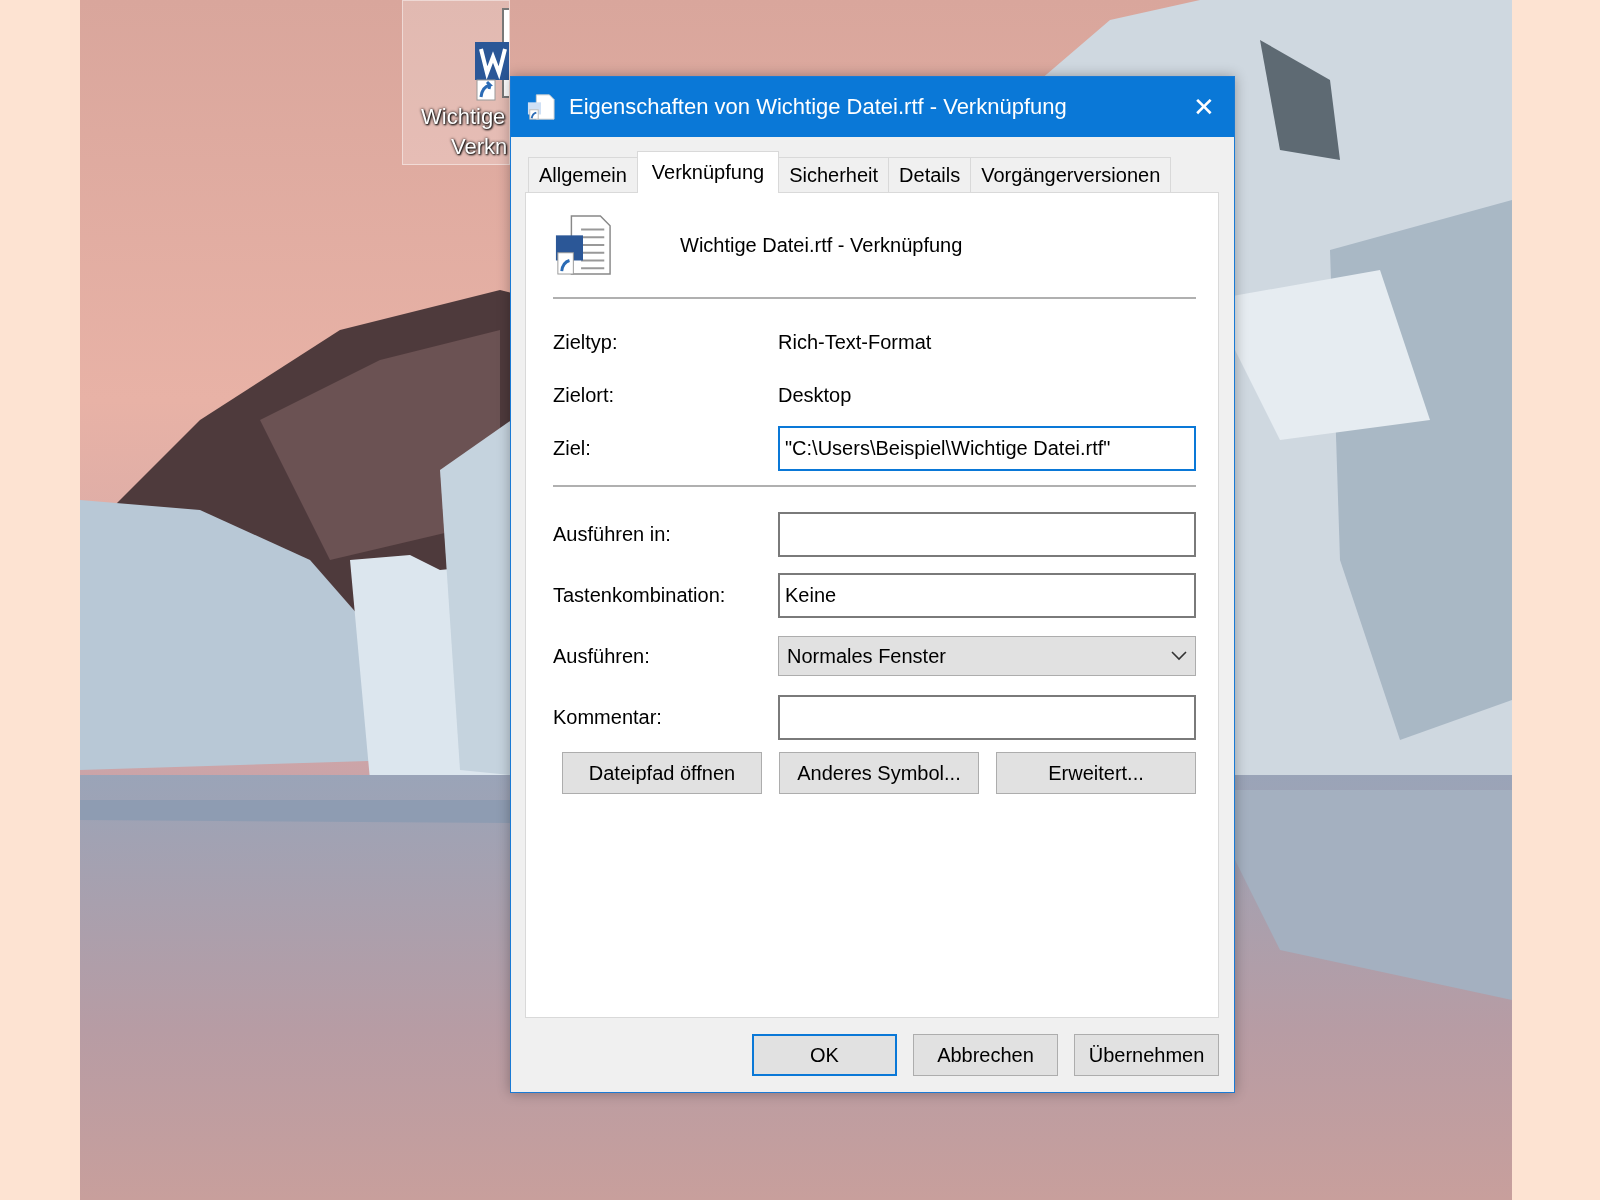  What do you see at coordinates (824, 1055) in the screenshot?
I see `dialog-button: OK` at bounding box center [824, 1055].